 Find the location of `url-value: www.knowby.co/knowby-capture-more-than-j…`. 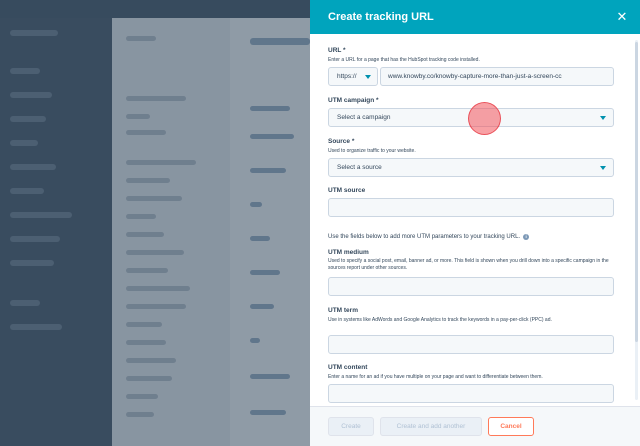

url-value: www.knowby.co/knowby-capture-more-than-j… is located at coordinates (475, 76).